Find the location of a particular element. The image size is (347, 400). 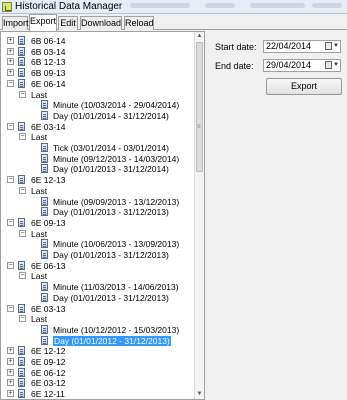

window-title: Historical Data Manager is located at coordinates (69, 6).